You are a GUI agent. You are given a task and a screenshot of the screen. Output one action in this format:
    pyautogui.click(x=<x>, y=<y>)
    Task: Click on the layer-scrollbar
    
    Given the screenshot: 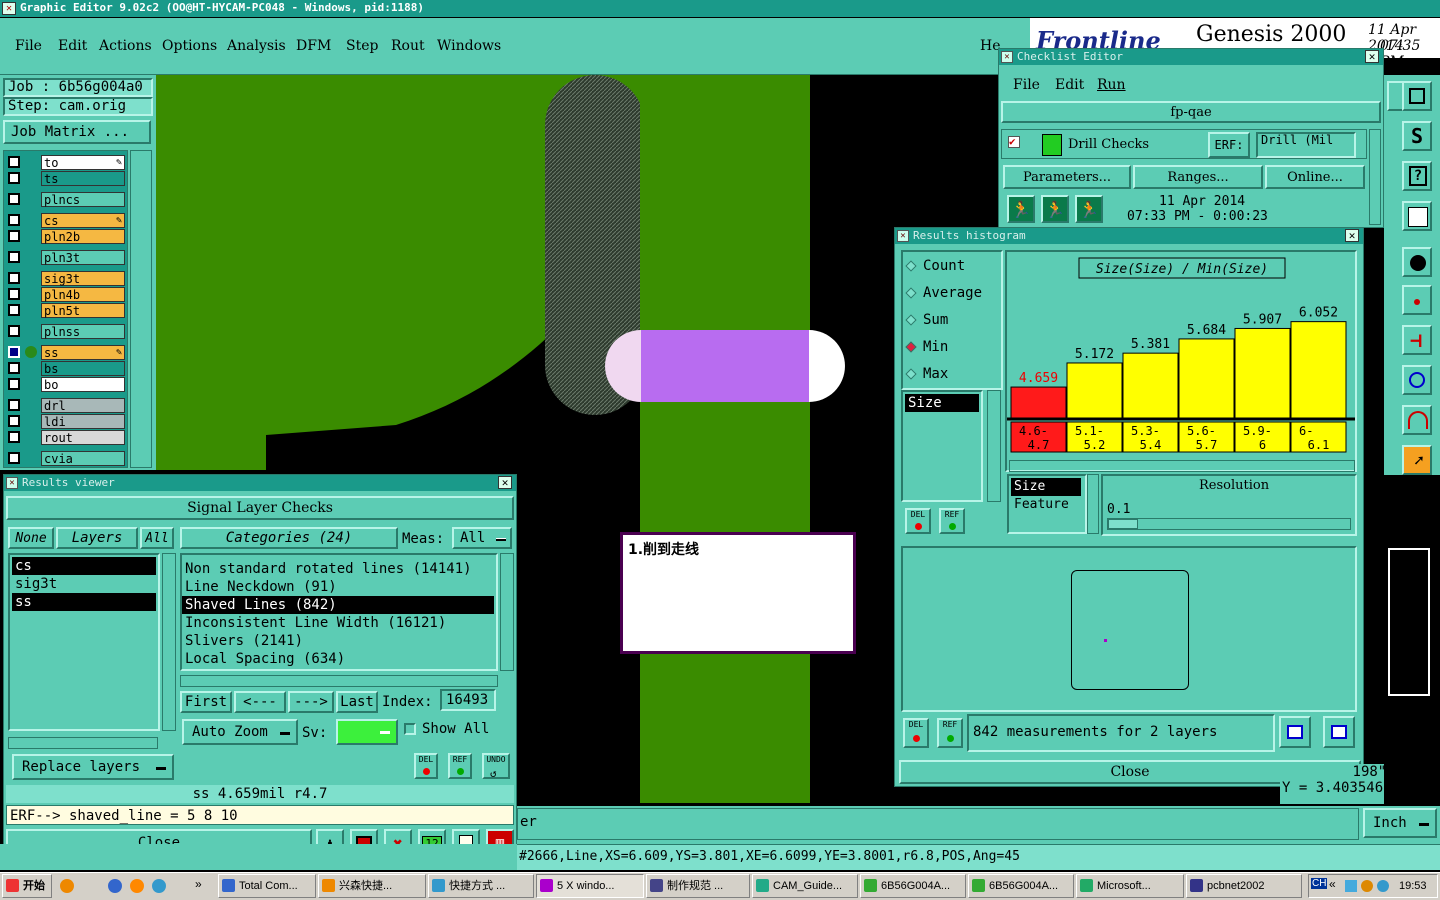 What is the action you would take?
    pyautogui.click(x=141, y=309)
    